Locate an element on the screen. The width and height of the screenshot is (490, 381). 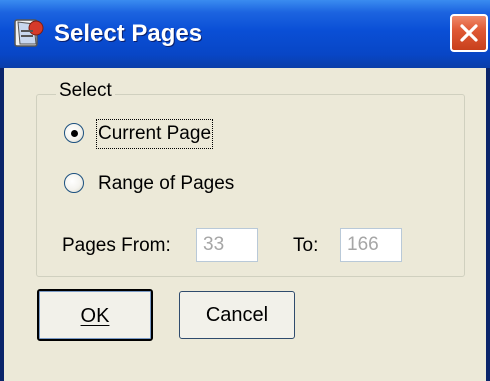
radio-label-range-of-pages: Range of Pages is located at coordinates (166, 183).